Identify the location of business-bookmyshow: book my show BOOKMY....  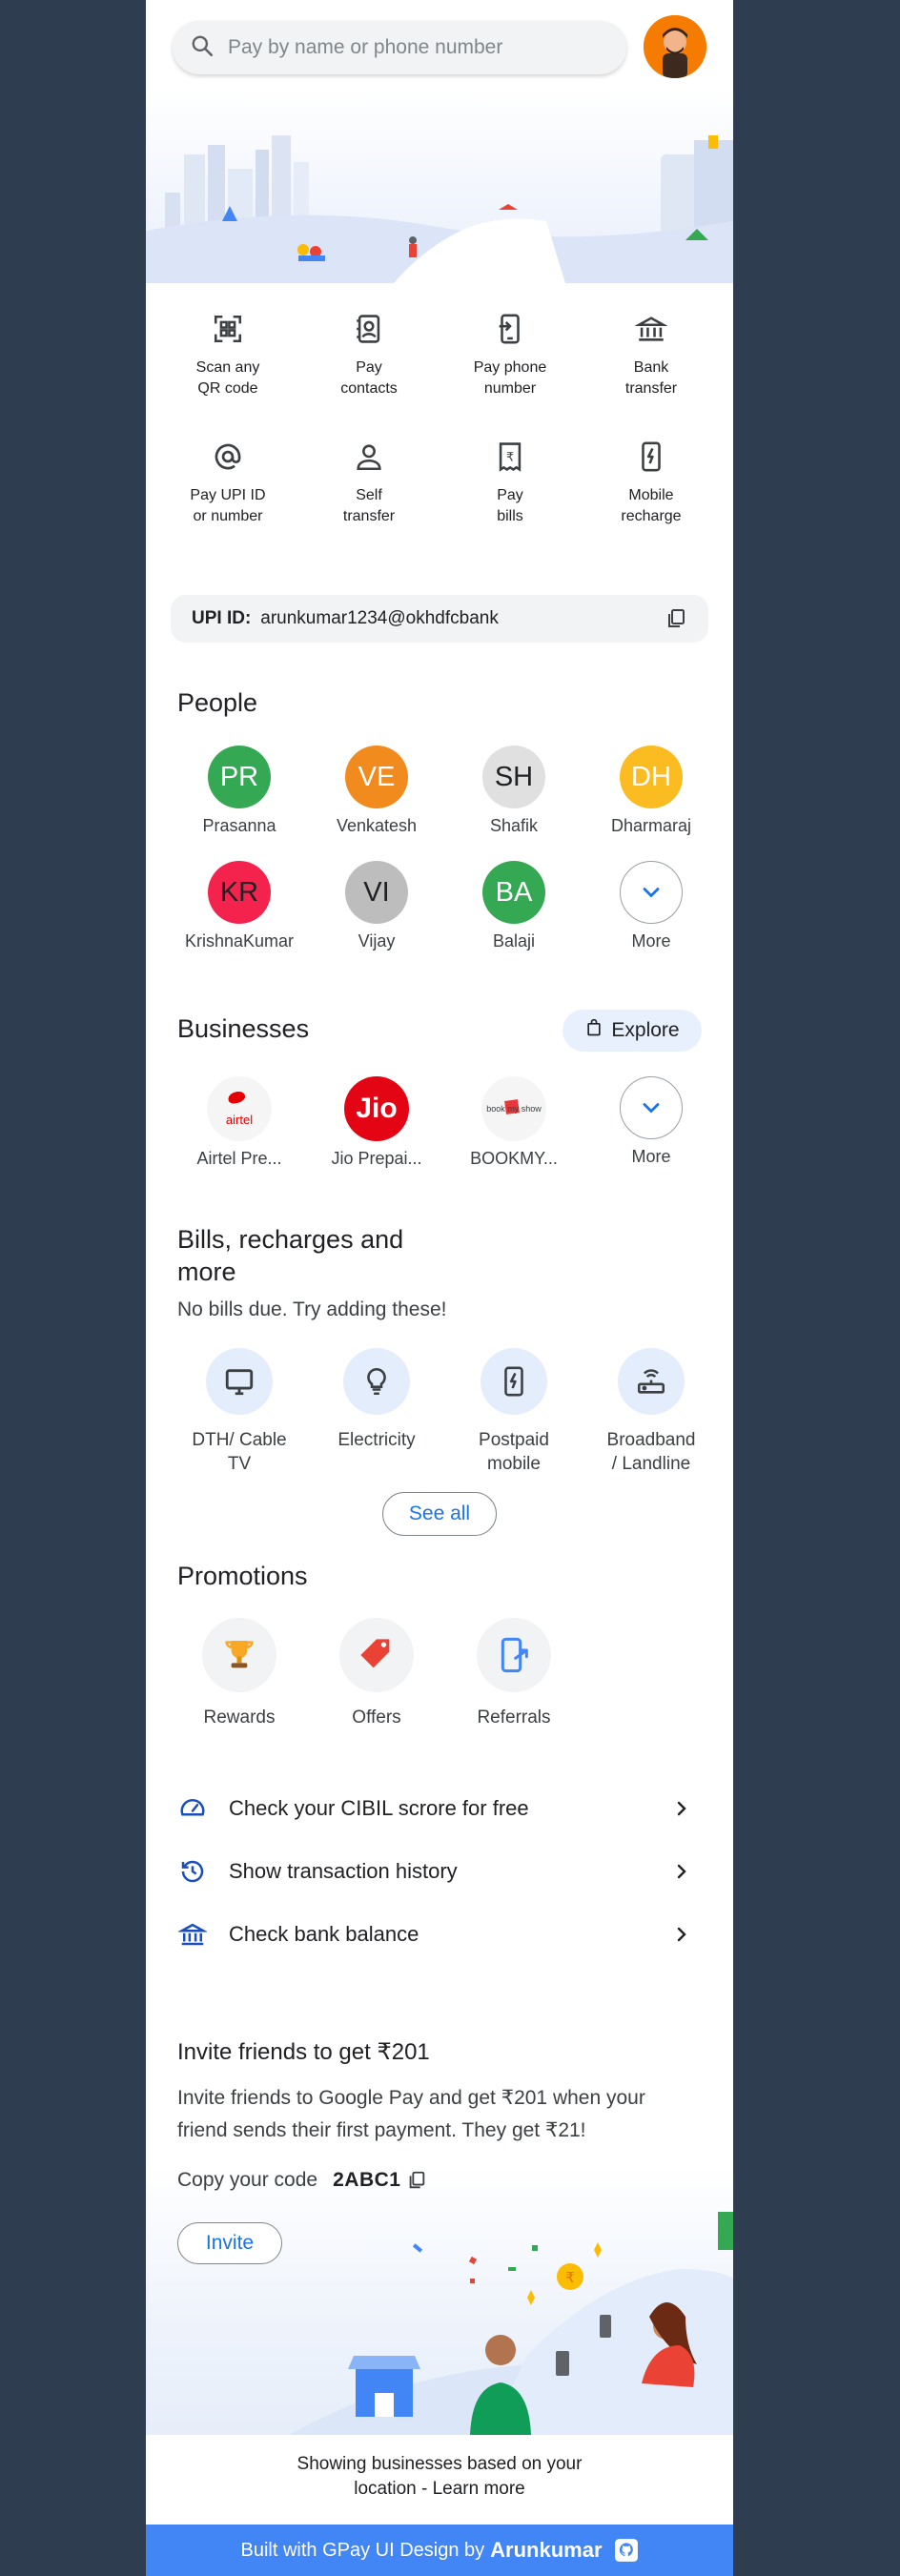
(514, 1122).